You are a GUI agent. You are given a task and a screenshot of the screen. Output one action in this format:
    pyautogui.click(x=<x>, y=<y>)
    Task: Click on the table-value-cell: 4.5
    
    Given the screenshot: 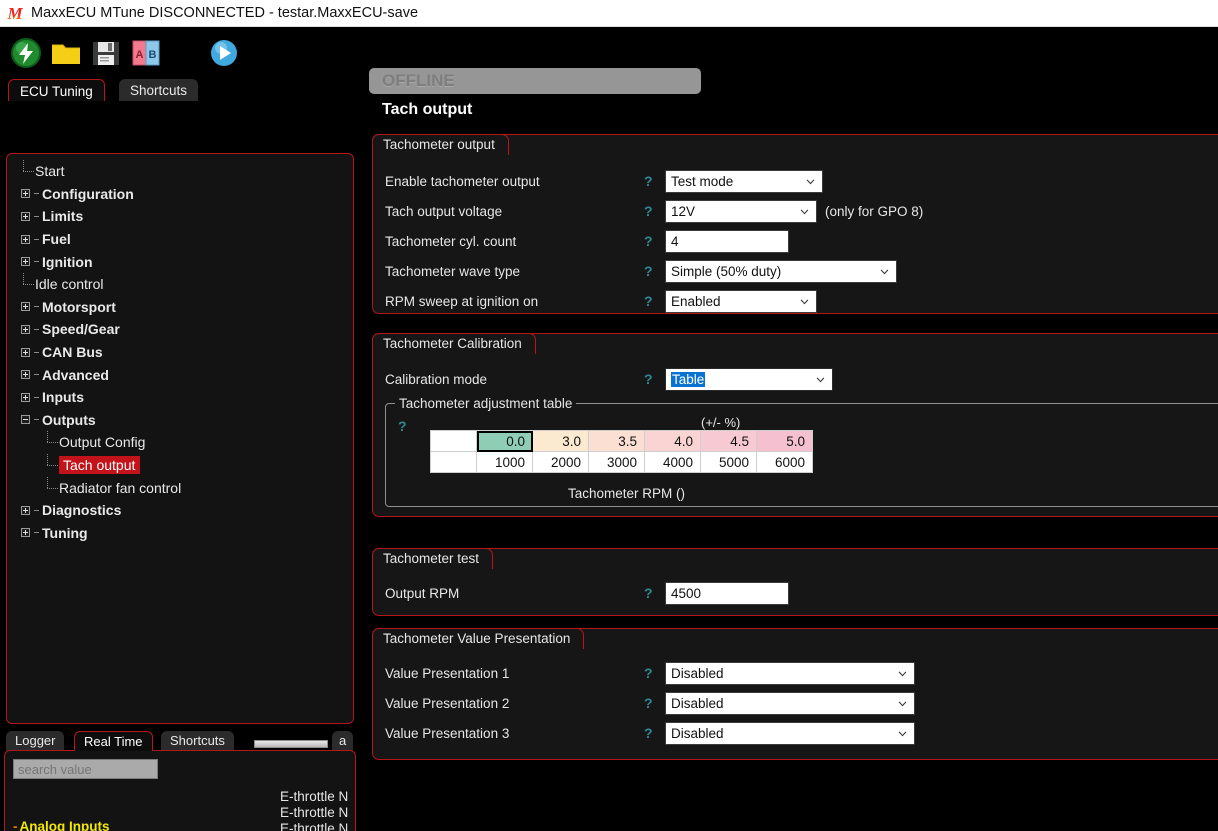 What is the action you would take?
    pyautogui.click(x=728, y=441)
    